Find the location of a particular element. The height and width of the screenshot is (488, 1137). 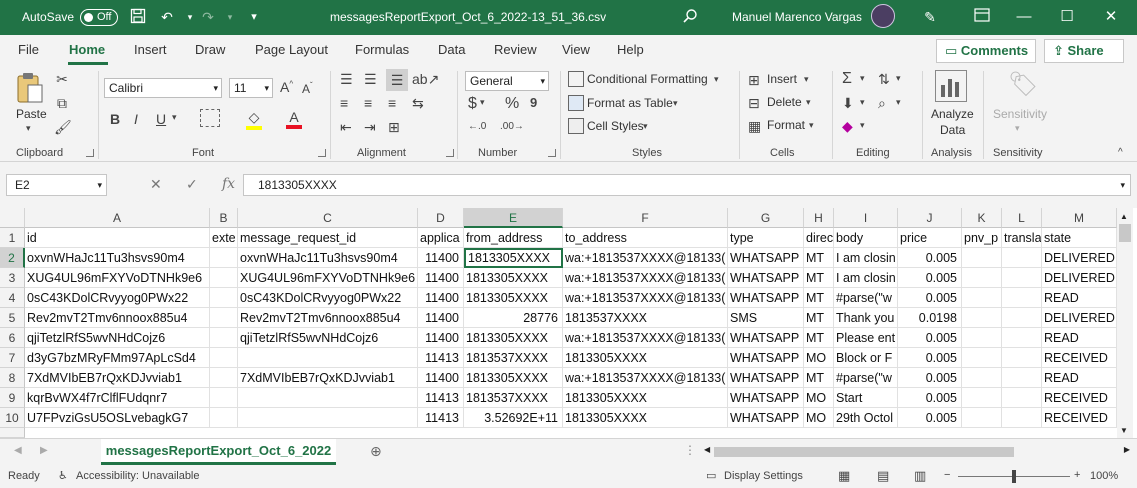

paste-dropdown-icon: ▾ is located at coordinates (28, 128).